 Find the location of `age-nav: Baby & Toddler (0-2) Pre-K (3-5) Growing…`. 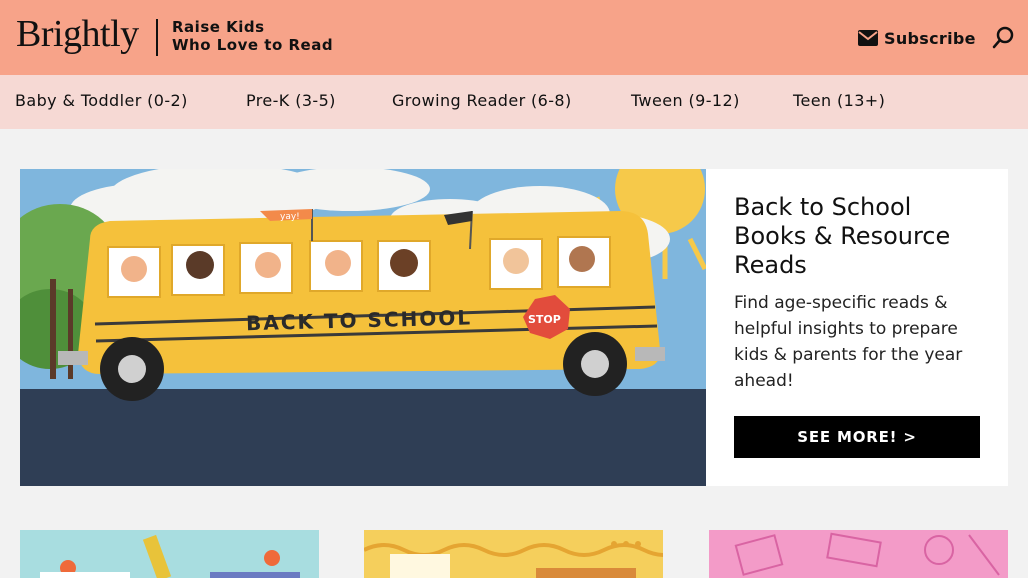

age-nav: Baby & Toddler (0-2) Pre-K (3-5) Growing… is located at coordinates (514, 102).